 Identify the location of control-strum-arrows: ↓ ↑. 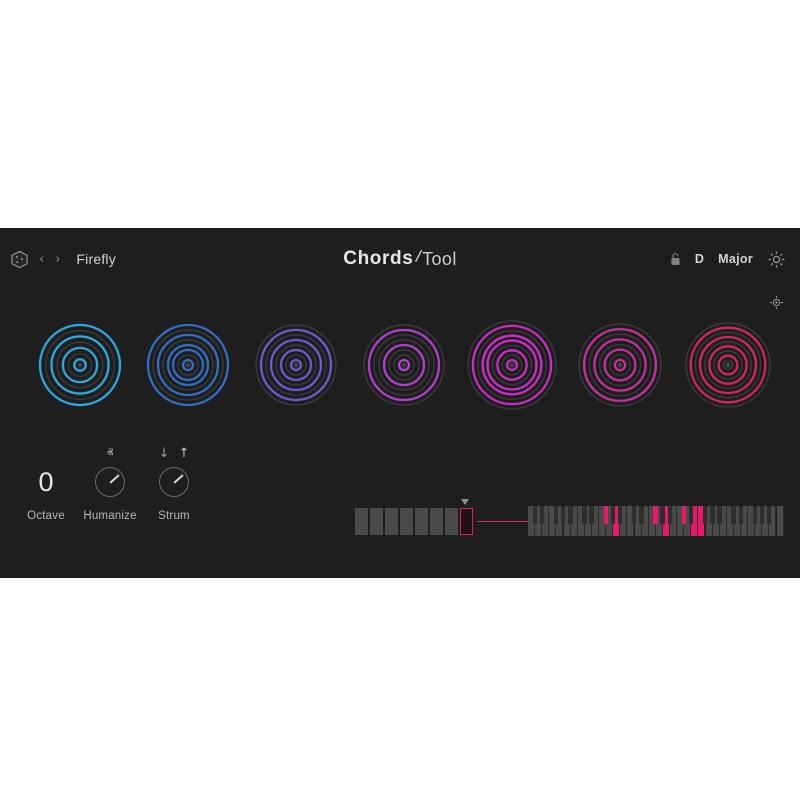
(174, 449).